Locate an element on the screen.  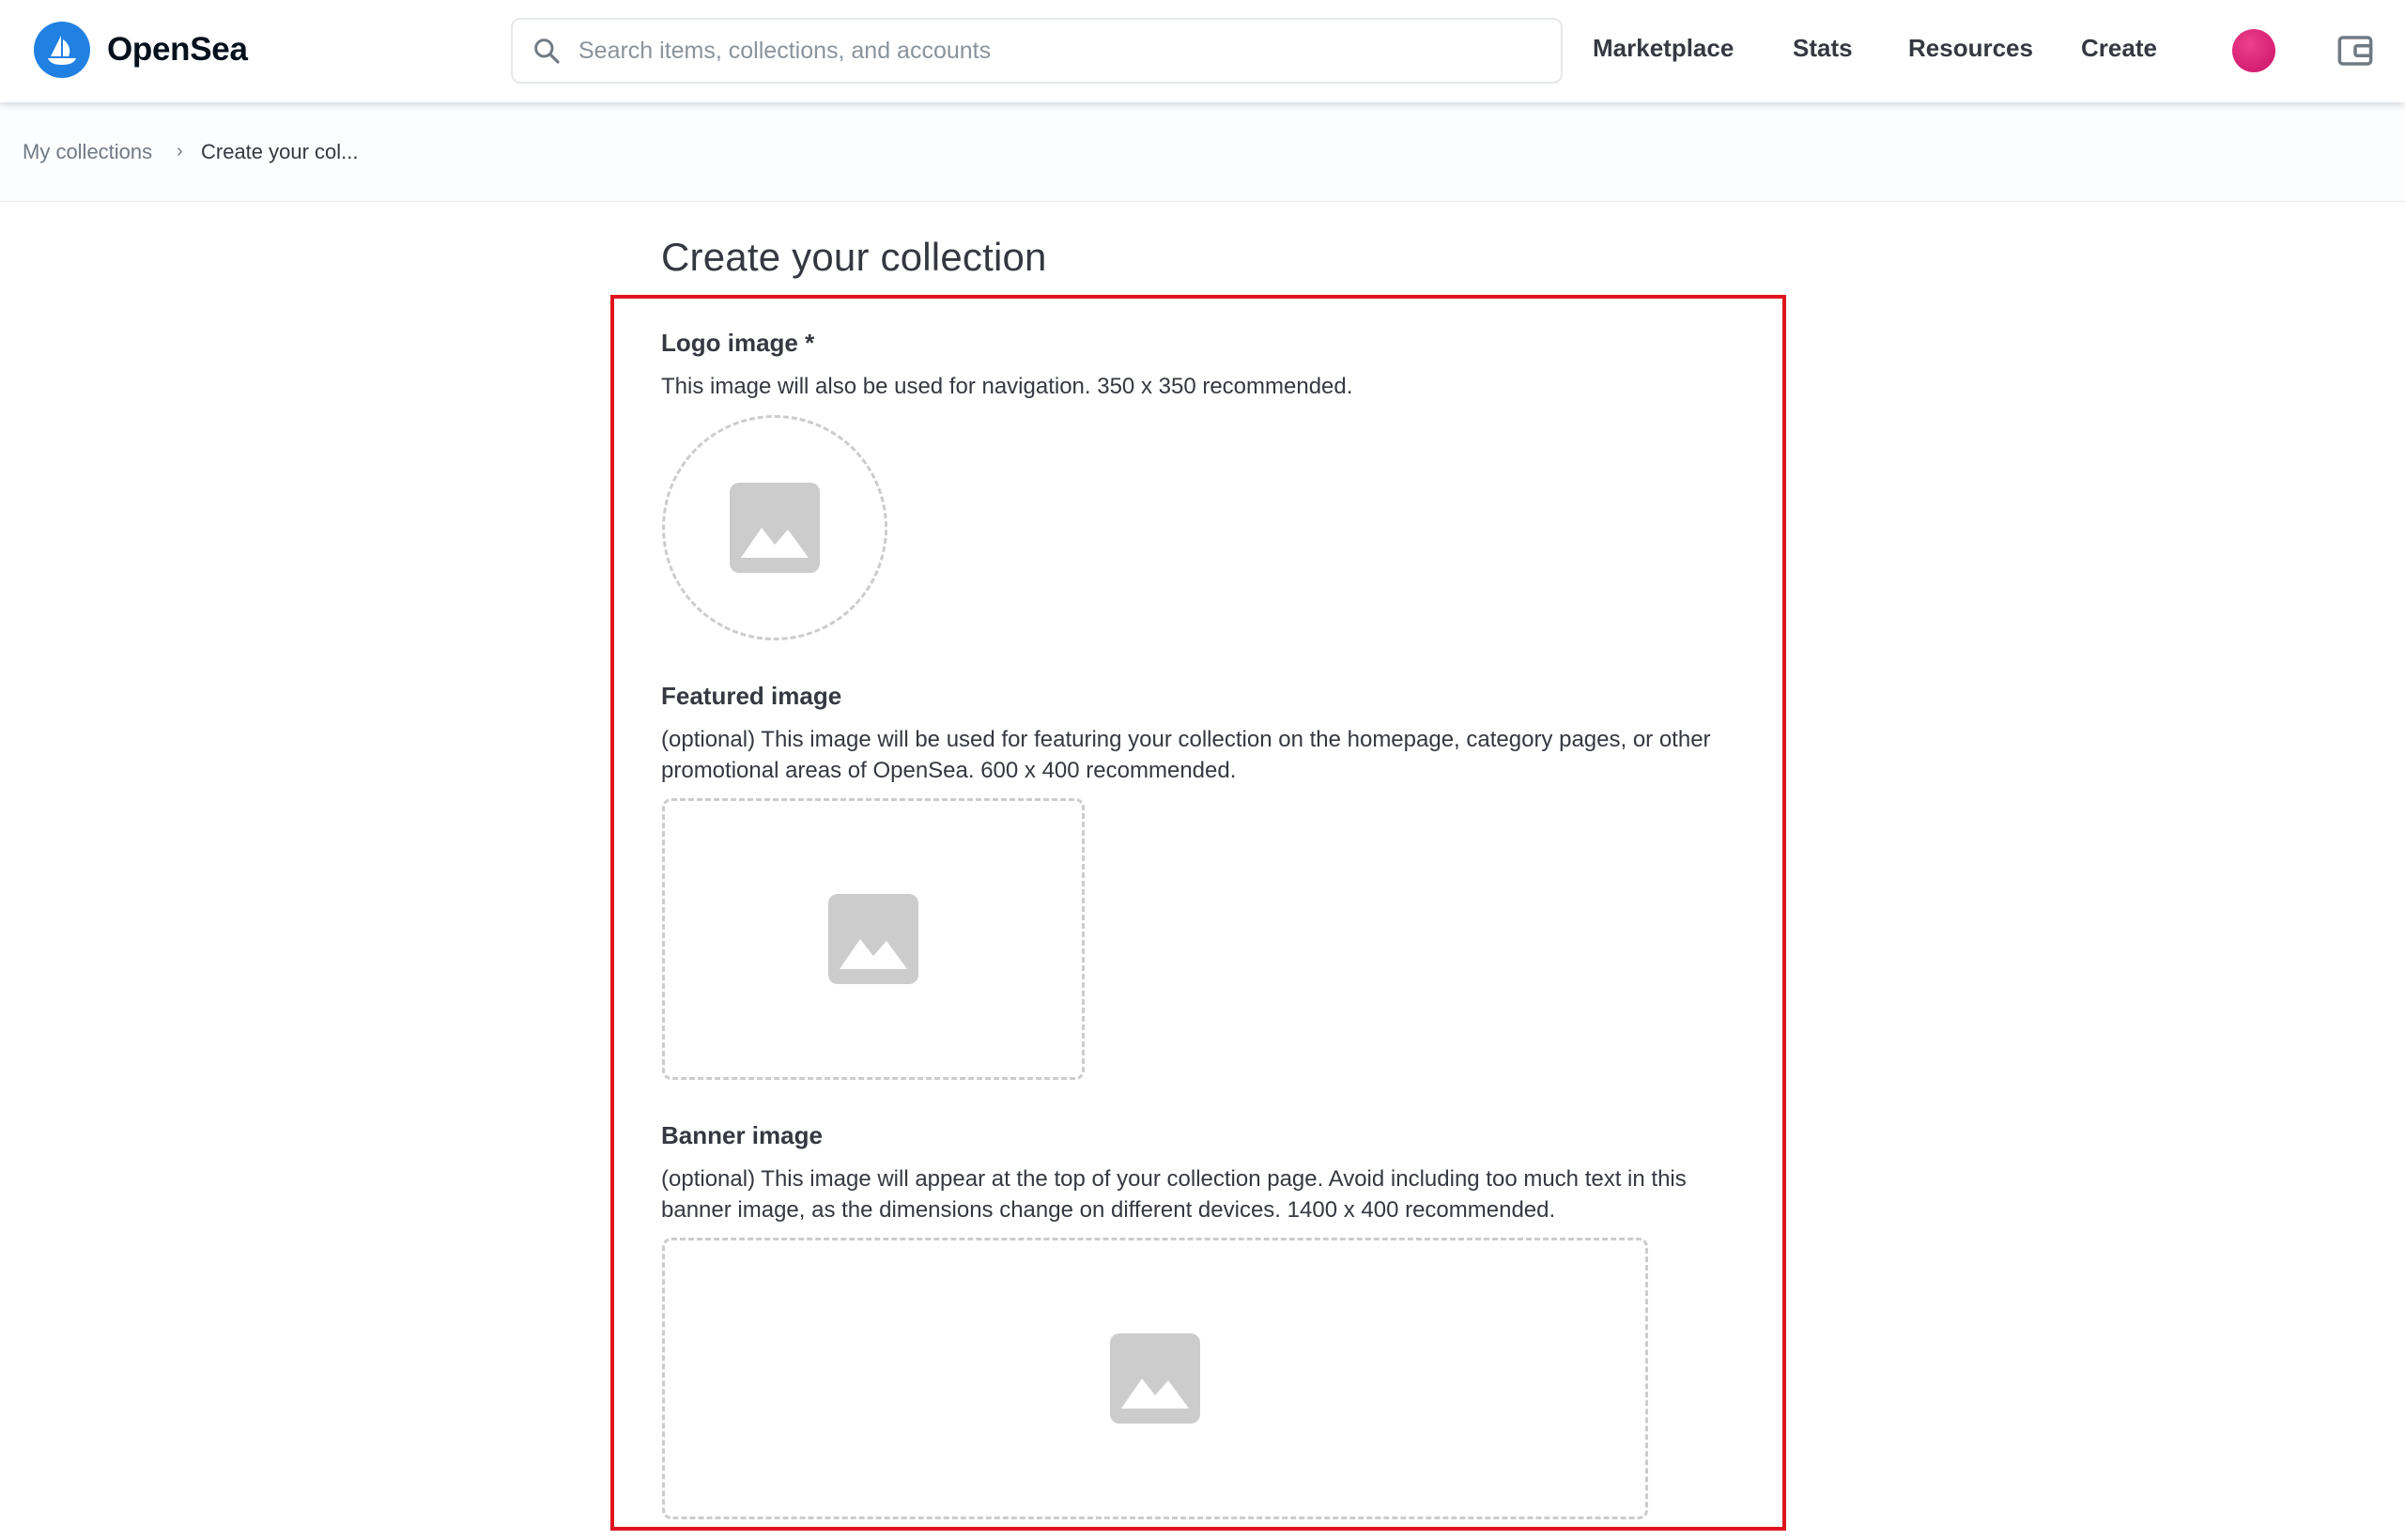
brand-name: OpenSea is located at coordinates (177, 49).